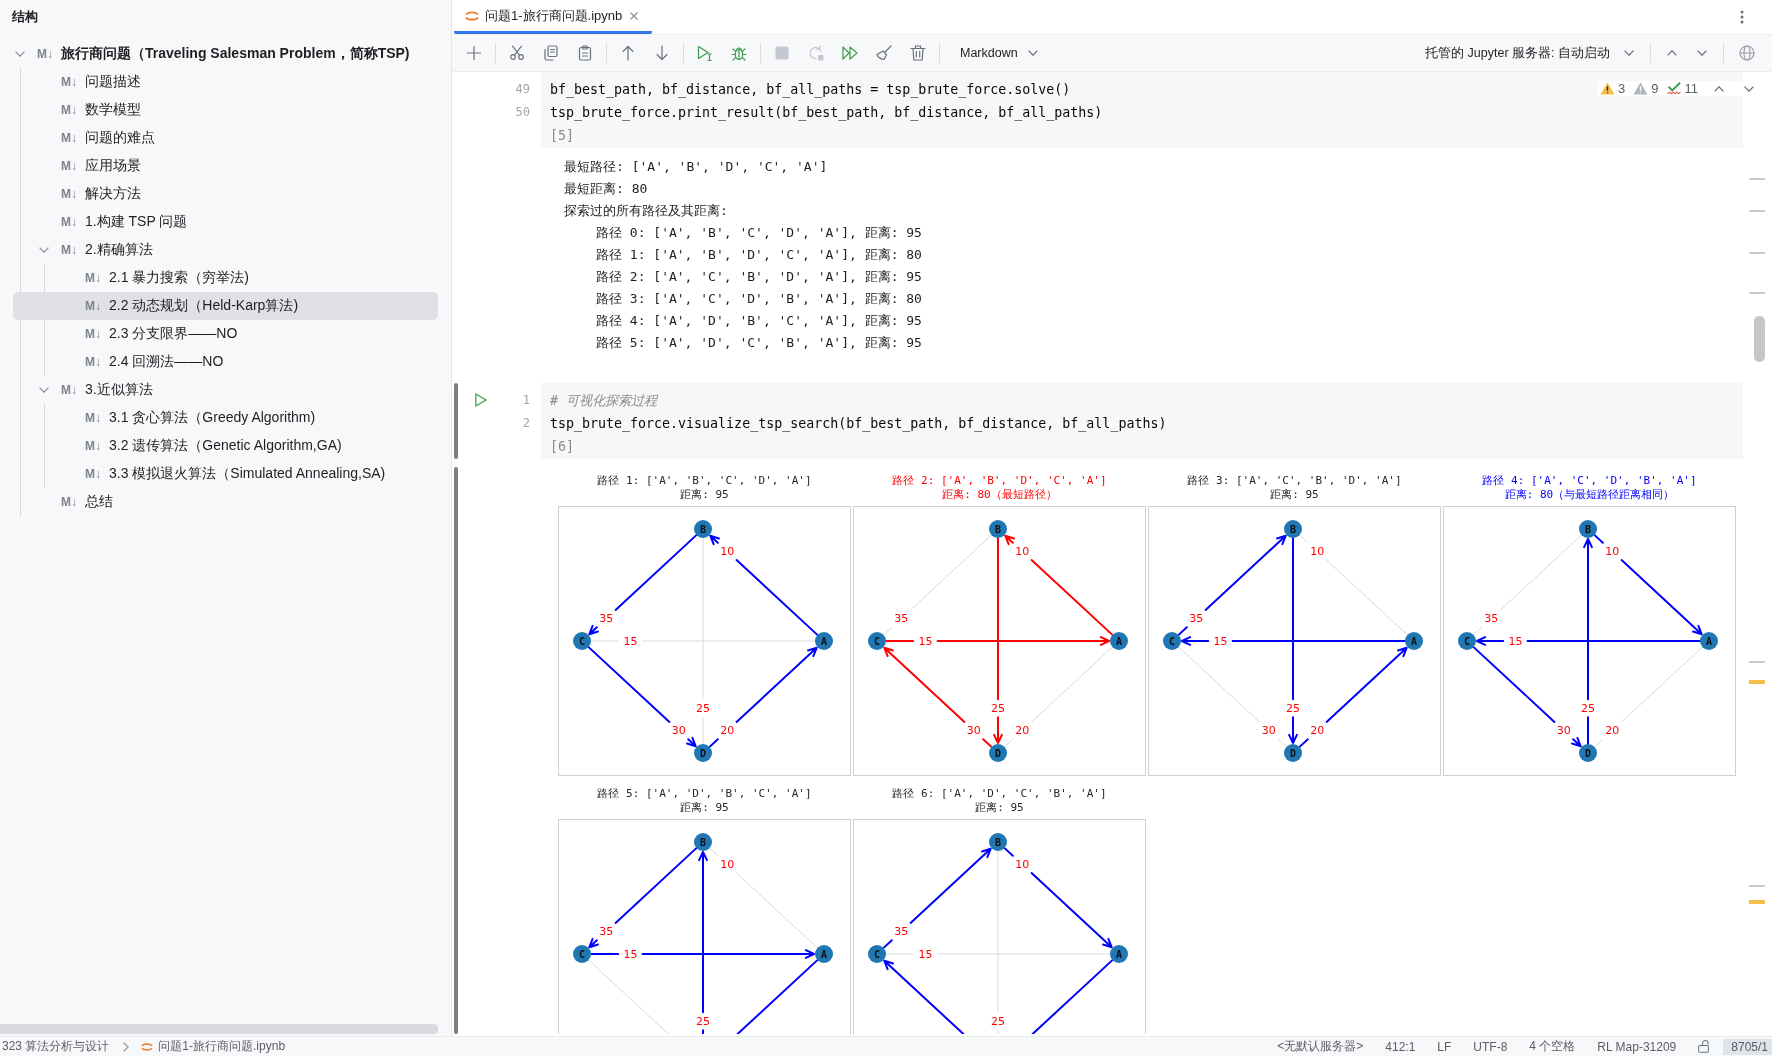  I want to click on status-item: RL Map-31209, so click(1637, 1046).